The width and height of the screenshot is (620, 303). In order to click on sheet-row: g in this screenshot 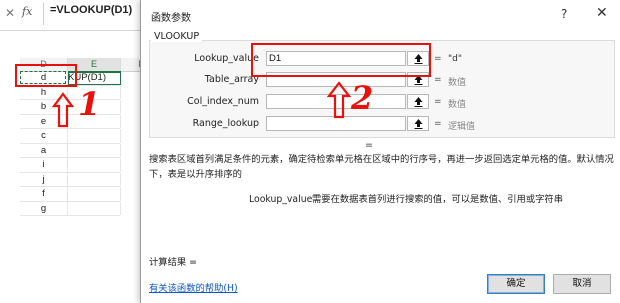, I will do `click(70, 208)`.